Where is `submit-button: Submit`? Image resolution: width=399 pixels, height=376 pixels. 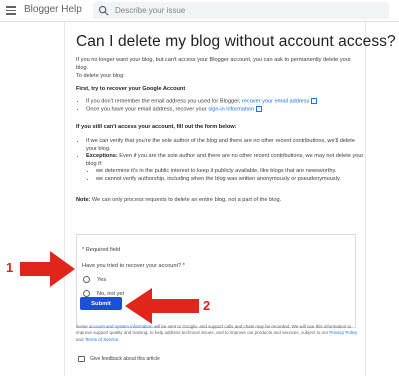
submit-button: Submit is located at coordinates (101, 303).